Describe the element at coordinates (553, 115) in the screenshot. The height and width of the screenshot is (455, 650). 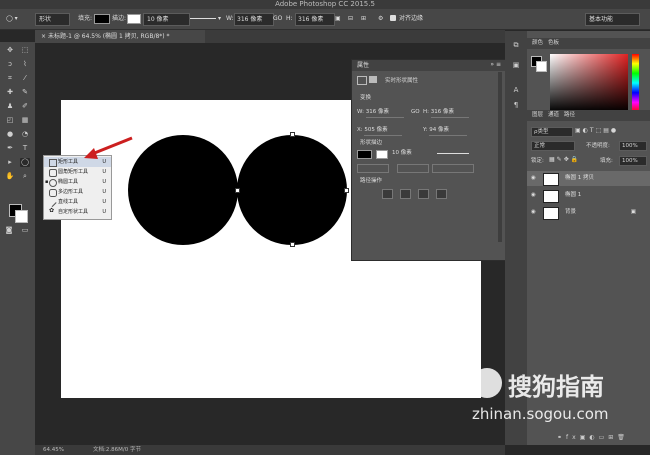
I see `tab-channels: 通道` at that location.